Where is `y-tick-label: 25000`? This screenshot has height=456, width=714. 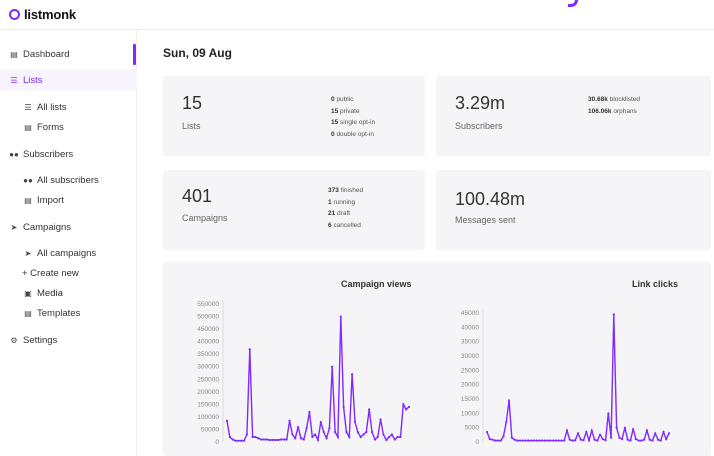
y-tick-label: 25000 is located at coordinates (470, 370).